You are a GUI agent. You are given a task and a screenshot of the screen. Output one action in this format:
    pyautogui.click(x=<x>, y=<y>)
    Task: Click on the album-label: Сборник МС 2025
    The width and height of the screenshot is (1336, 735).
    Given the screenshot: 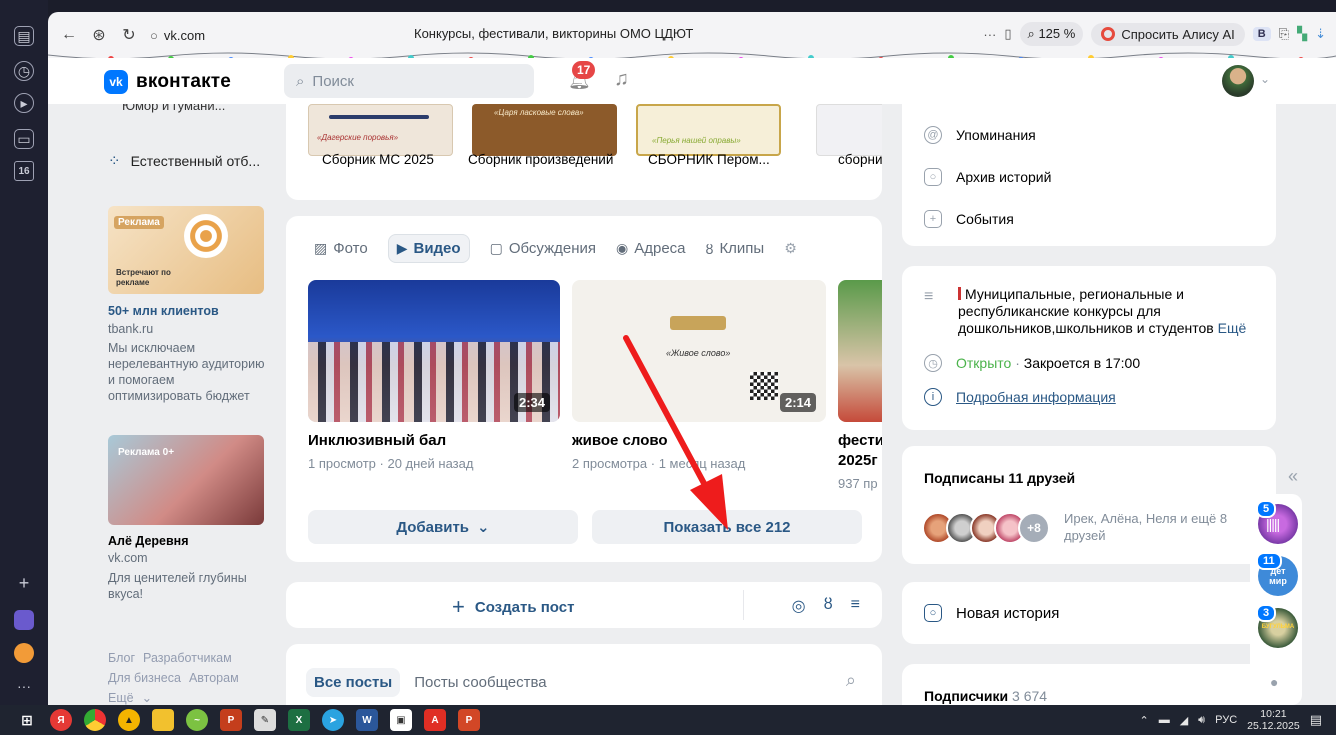 What is the action you would take?
    pyautogui.click(x=378, y=159)
    